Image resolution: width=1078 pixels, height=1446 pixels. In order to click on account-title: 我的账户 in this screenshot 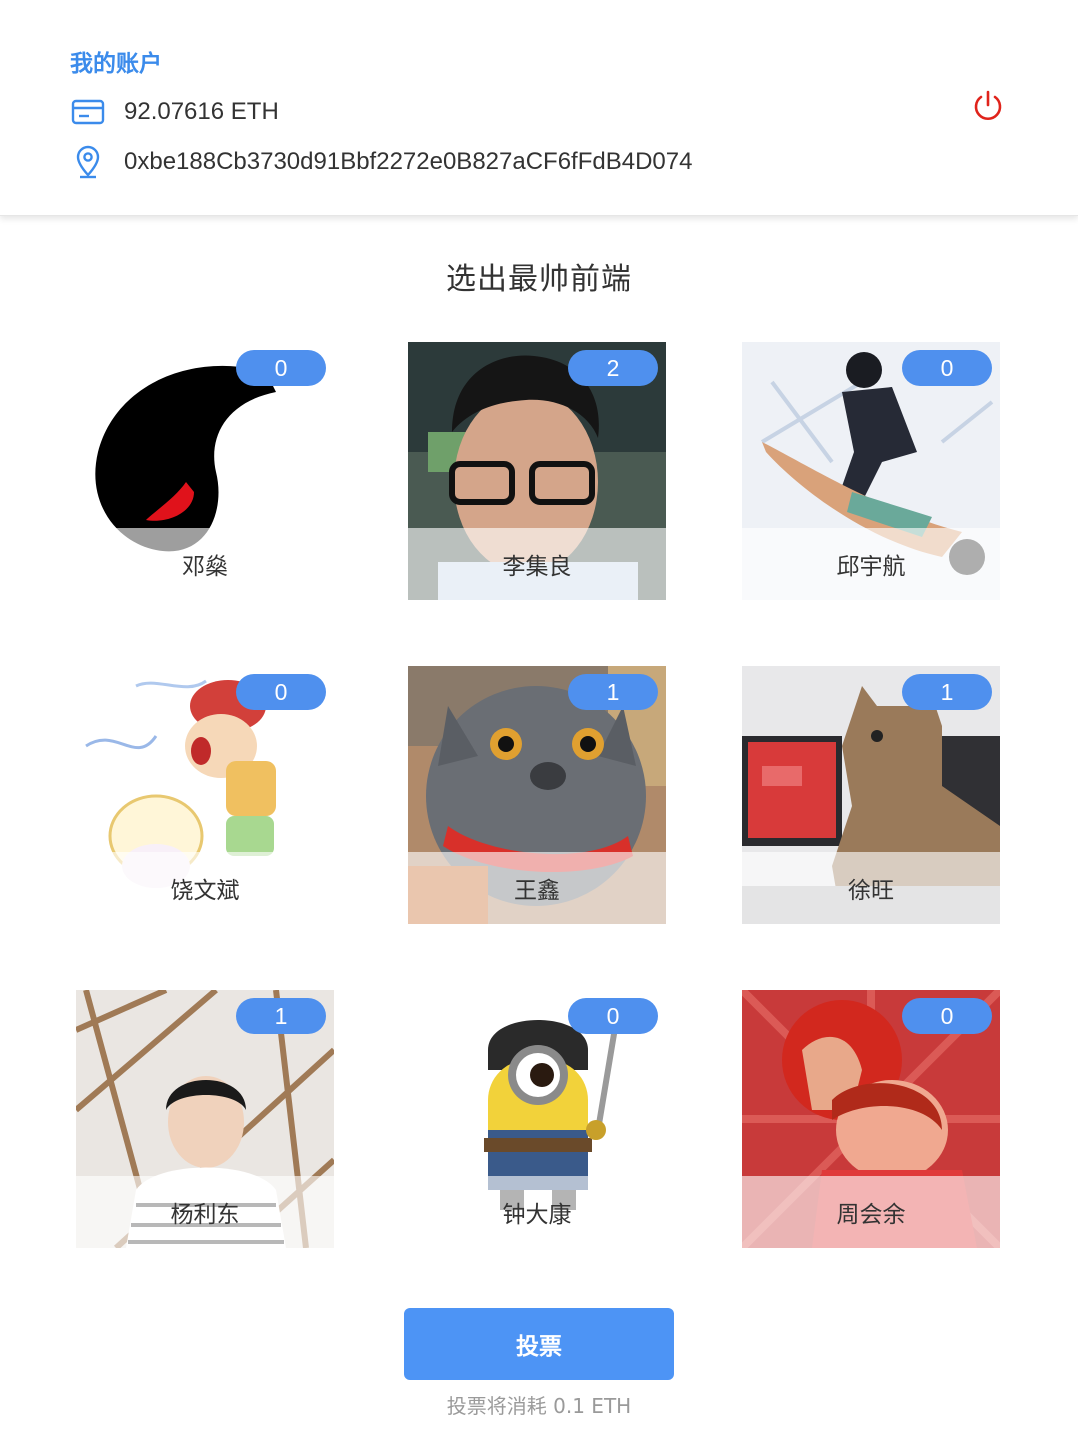, I will do `click(116, 64)`.